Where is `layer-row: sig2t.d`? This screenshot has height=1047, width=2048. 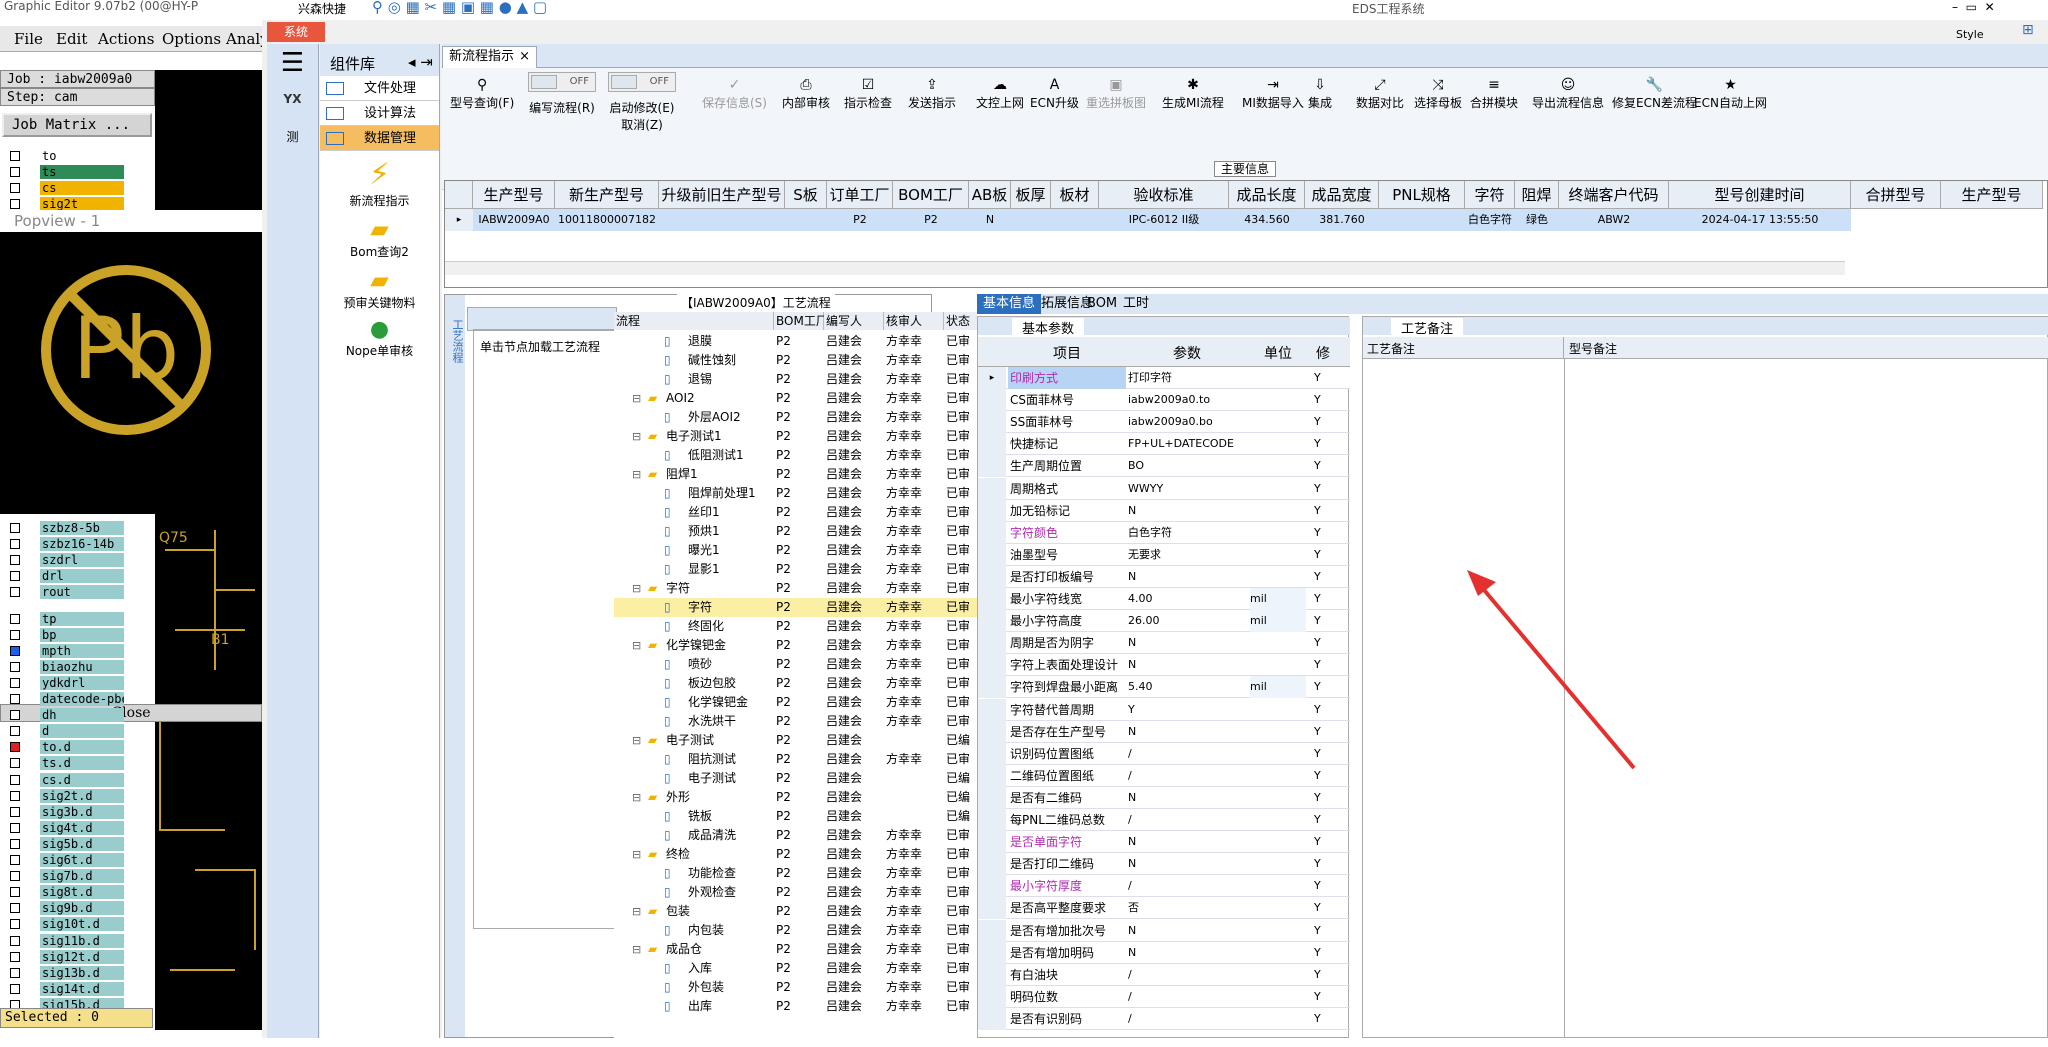 layer-row: sig2t.d is located at coordinates (77, 796).